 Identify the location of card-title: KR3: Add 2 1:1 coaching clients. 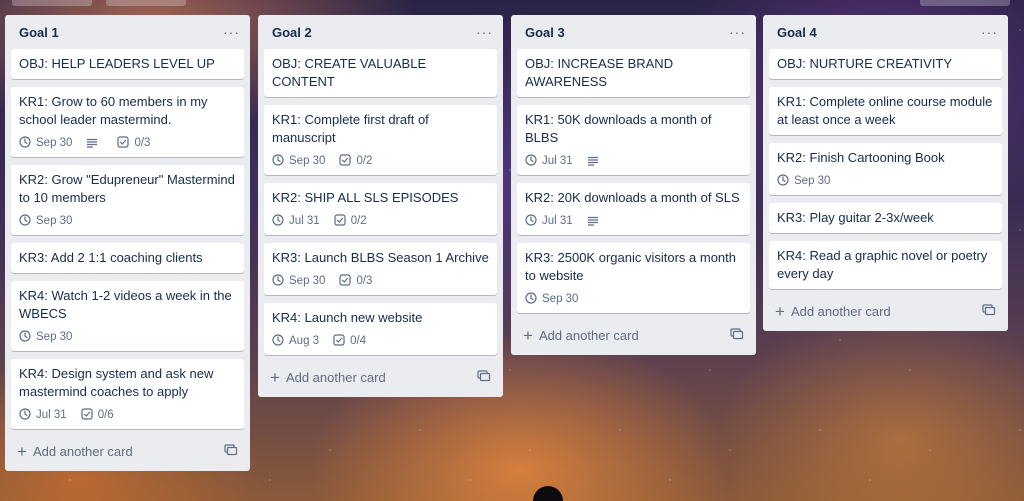
(111, 257).